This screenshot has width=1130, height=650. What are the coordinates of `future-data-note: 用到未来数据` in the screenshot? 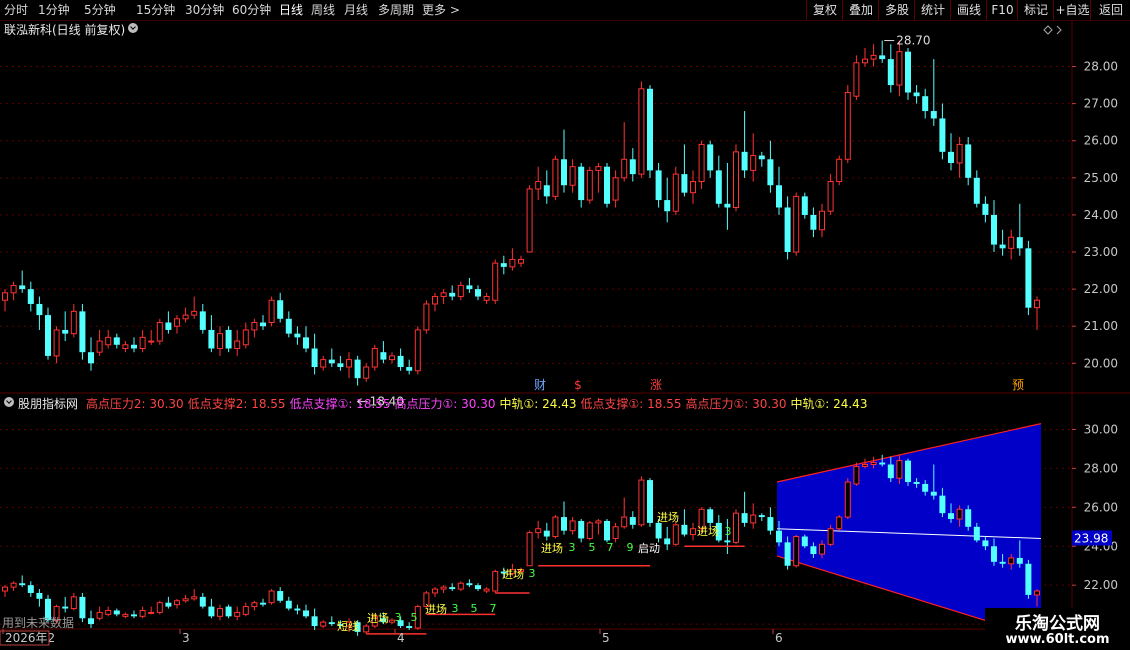 It's located at (38, 623).